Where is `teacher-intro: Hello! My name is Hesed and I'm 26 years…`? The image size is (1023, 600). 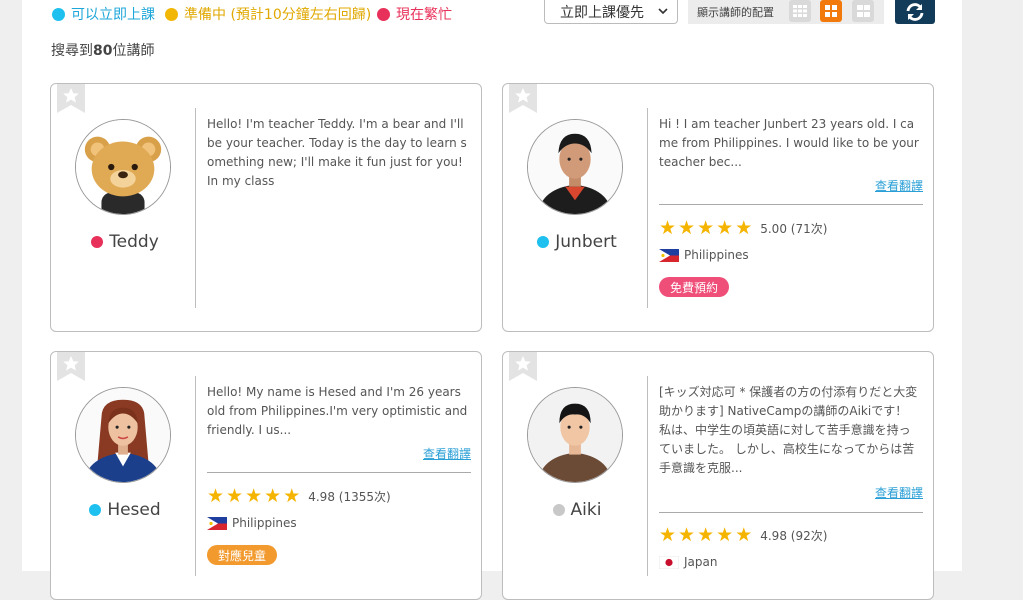 teacher-intro: Hello! My name is Hesed and I'm 26 years… is located at coordinates (337, 411).